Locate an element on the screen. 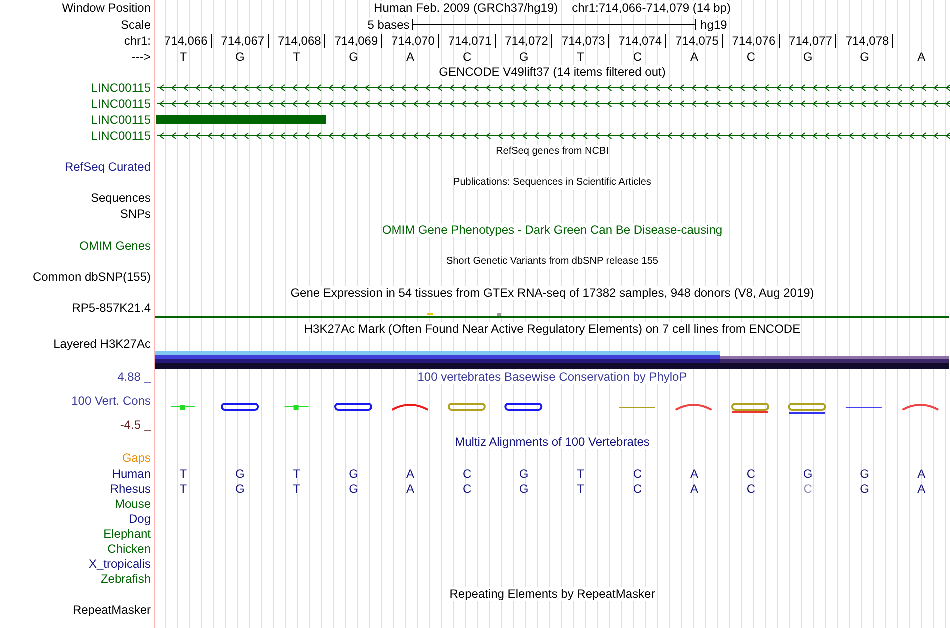 The image size is (950, 628). row-label: ---> is located at coordinates (141, 57).